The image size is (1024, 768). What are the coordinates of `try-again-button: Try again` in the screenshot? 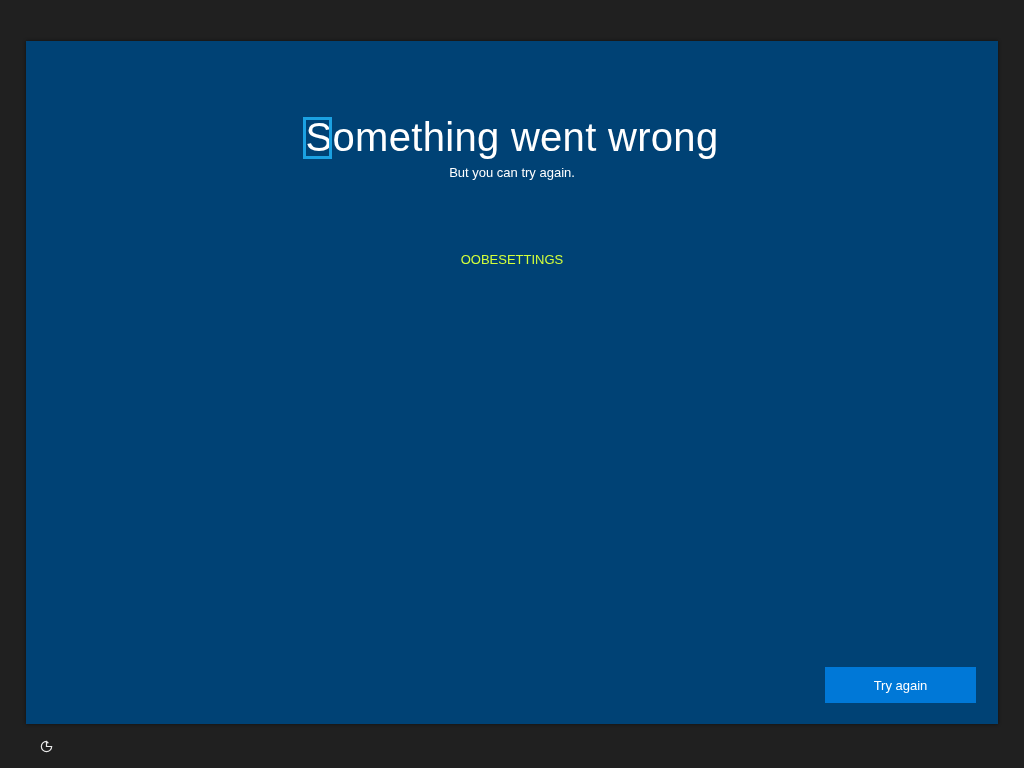 It's located at (900, 685).